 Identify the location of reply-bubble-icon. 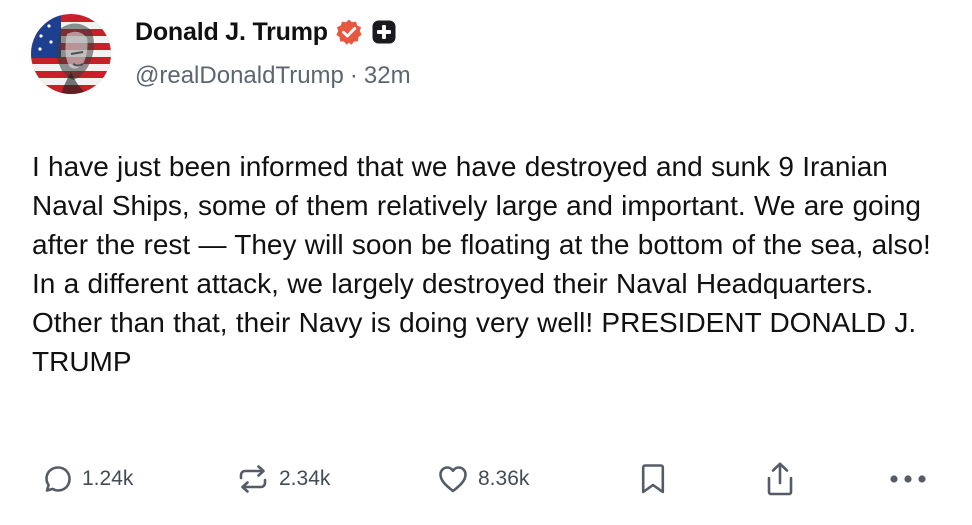
(58, 479).